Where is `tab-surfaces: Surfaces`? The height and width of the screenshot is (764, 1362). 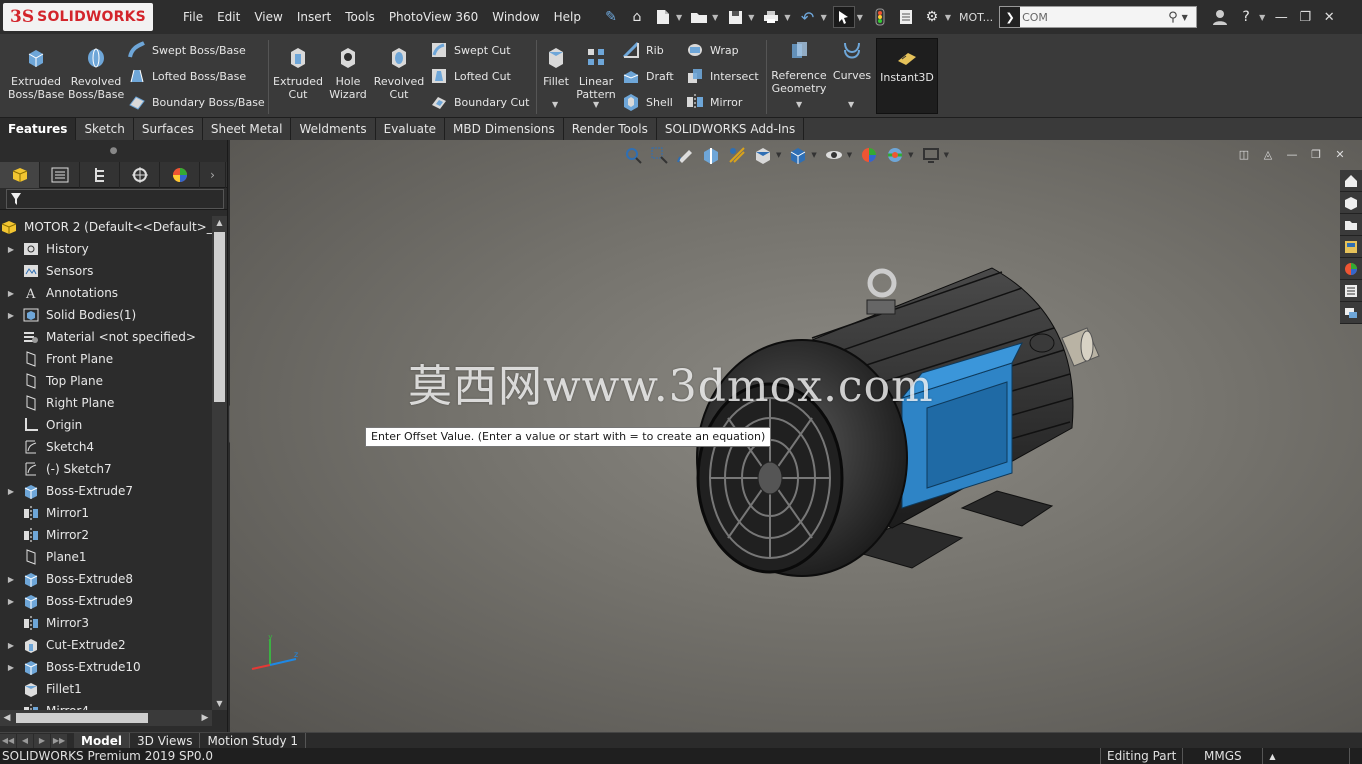
tab-surfaces: Surfaces is located at coordinates (168, 129).